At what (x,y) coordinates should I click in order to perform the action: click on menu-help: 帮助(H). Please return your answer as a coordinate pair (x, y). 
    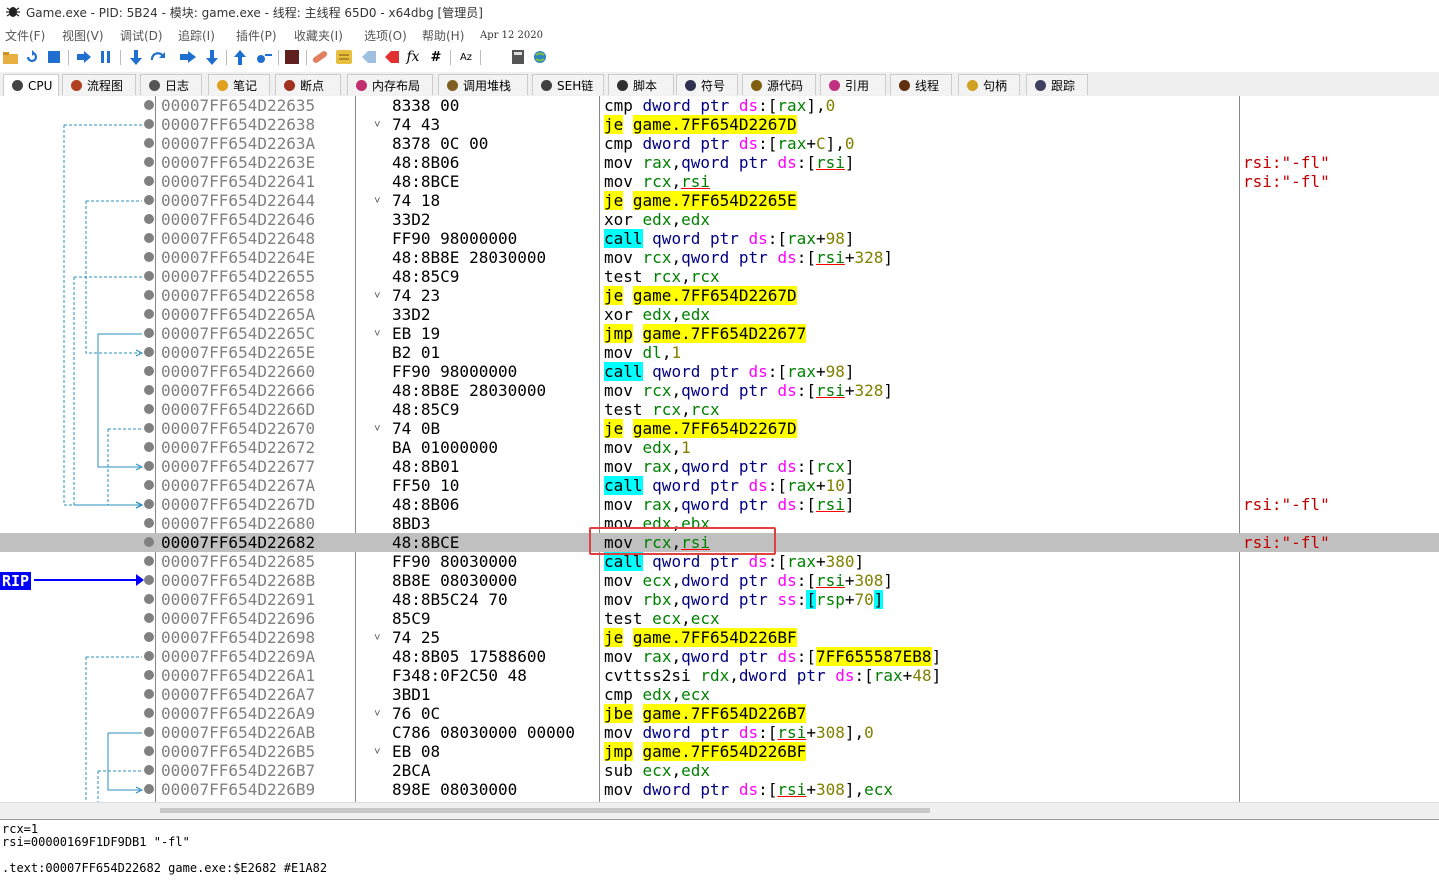
    Looking at the image, I should click on (443, 35).